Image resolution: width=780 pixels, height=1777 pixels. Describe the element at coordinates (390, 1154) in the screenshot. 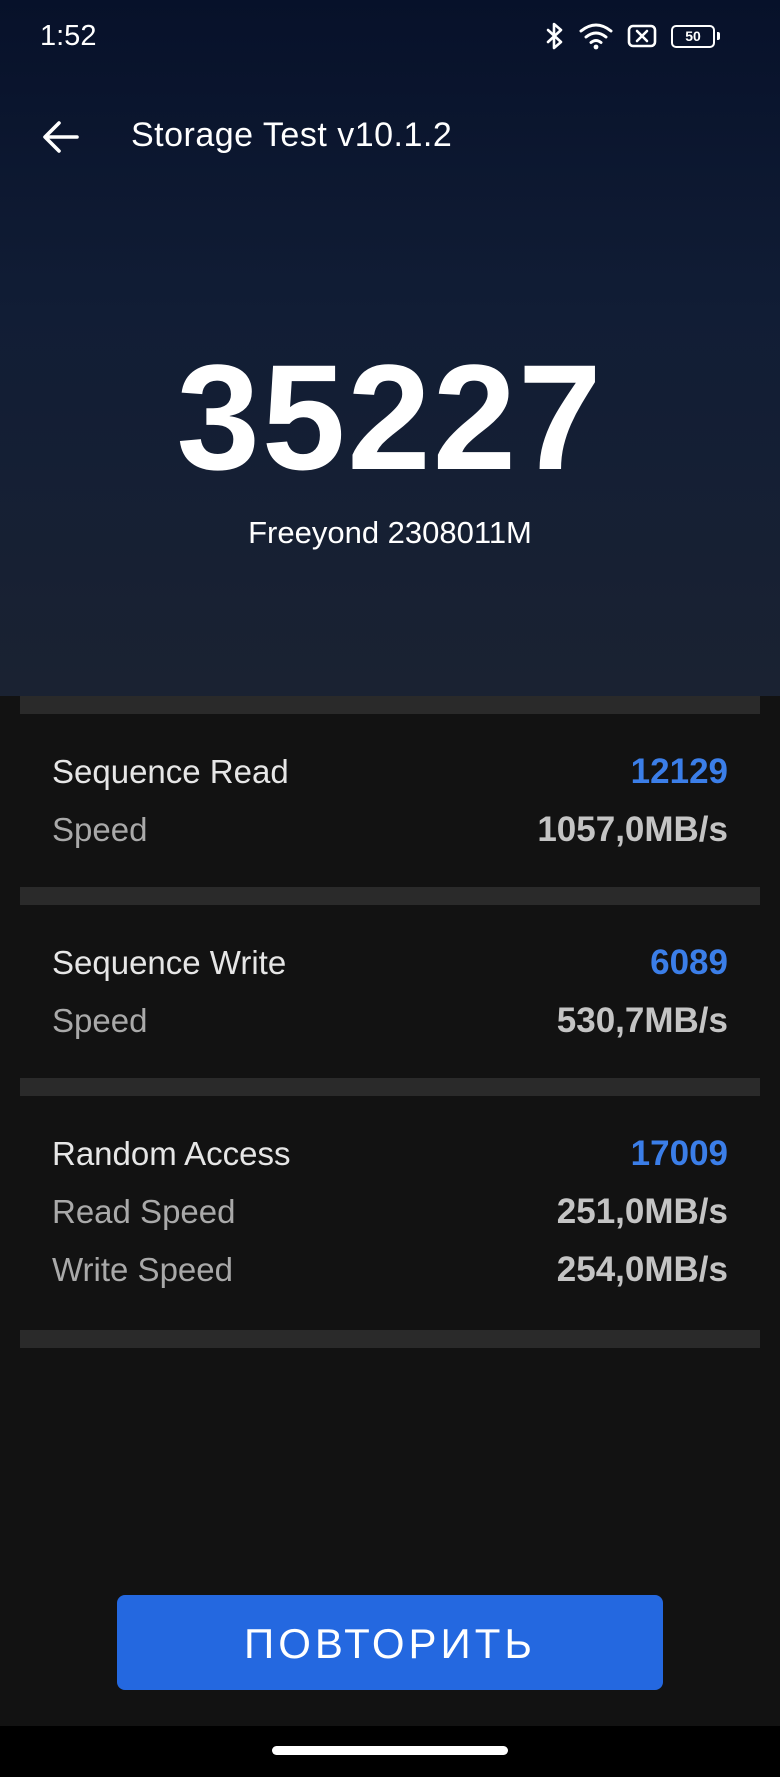

I see `random-access-row: Random Access 17009` at that location.